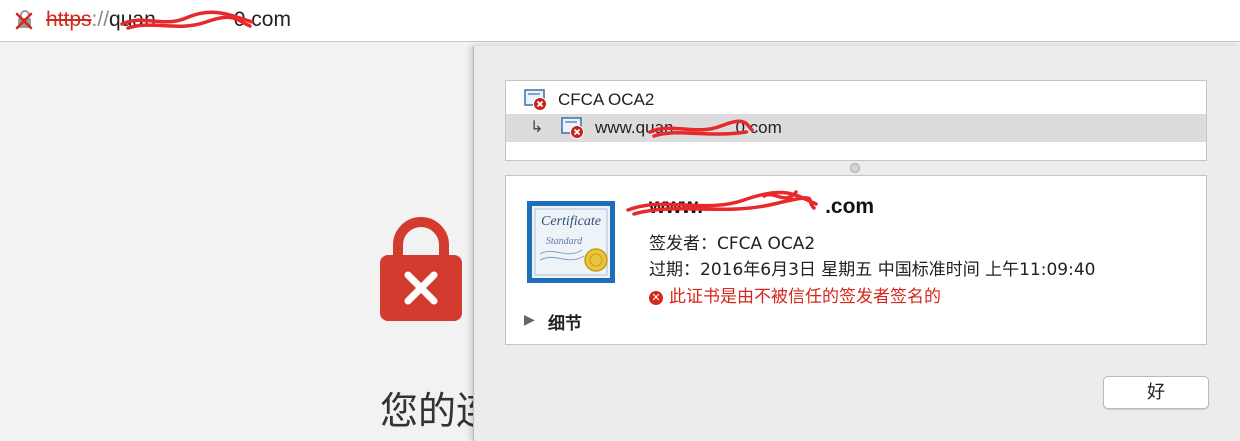 The width and height of the screenshot is (1240, 441). I want to click on split-view-handle, so click(855, 168).